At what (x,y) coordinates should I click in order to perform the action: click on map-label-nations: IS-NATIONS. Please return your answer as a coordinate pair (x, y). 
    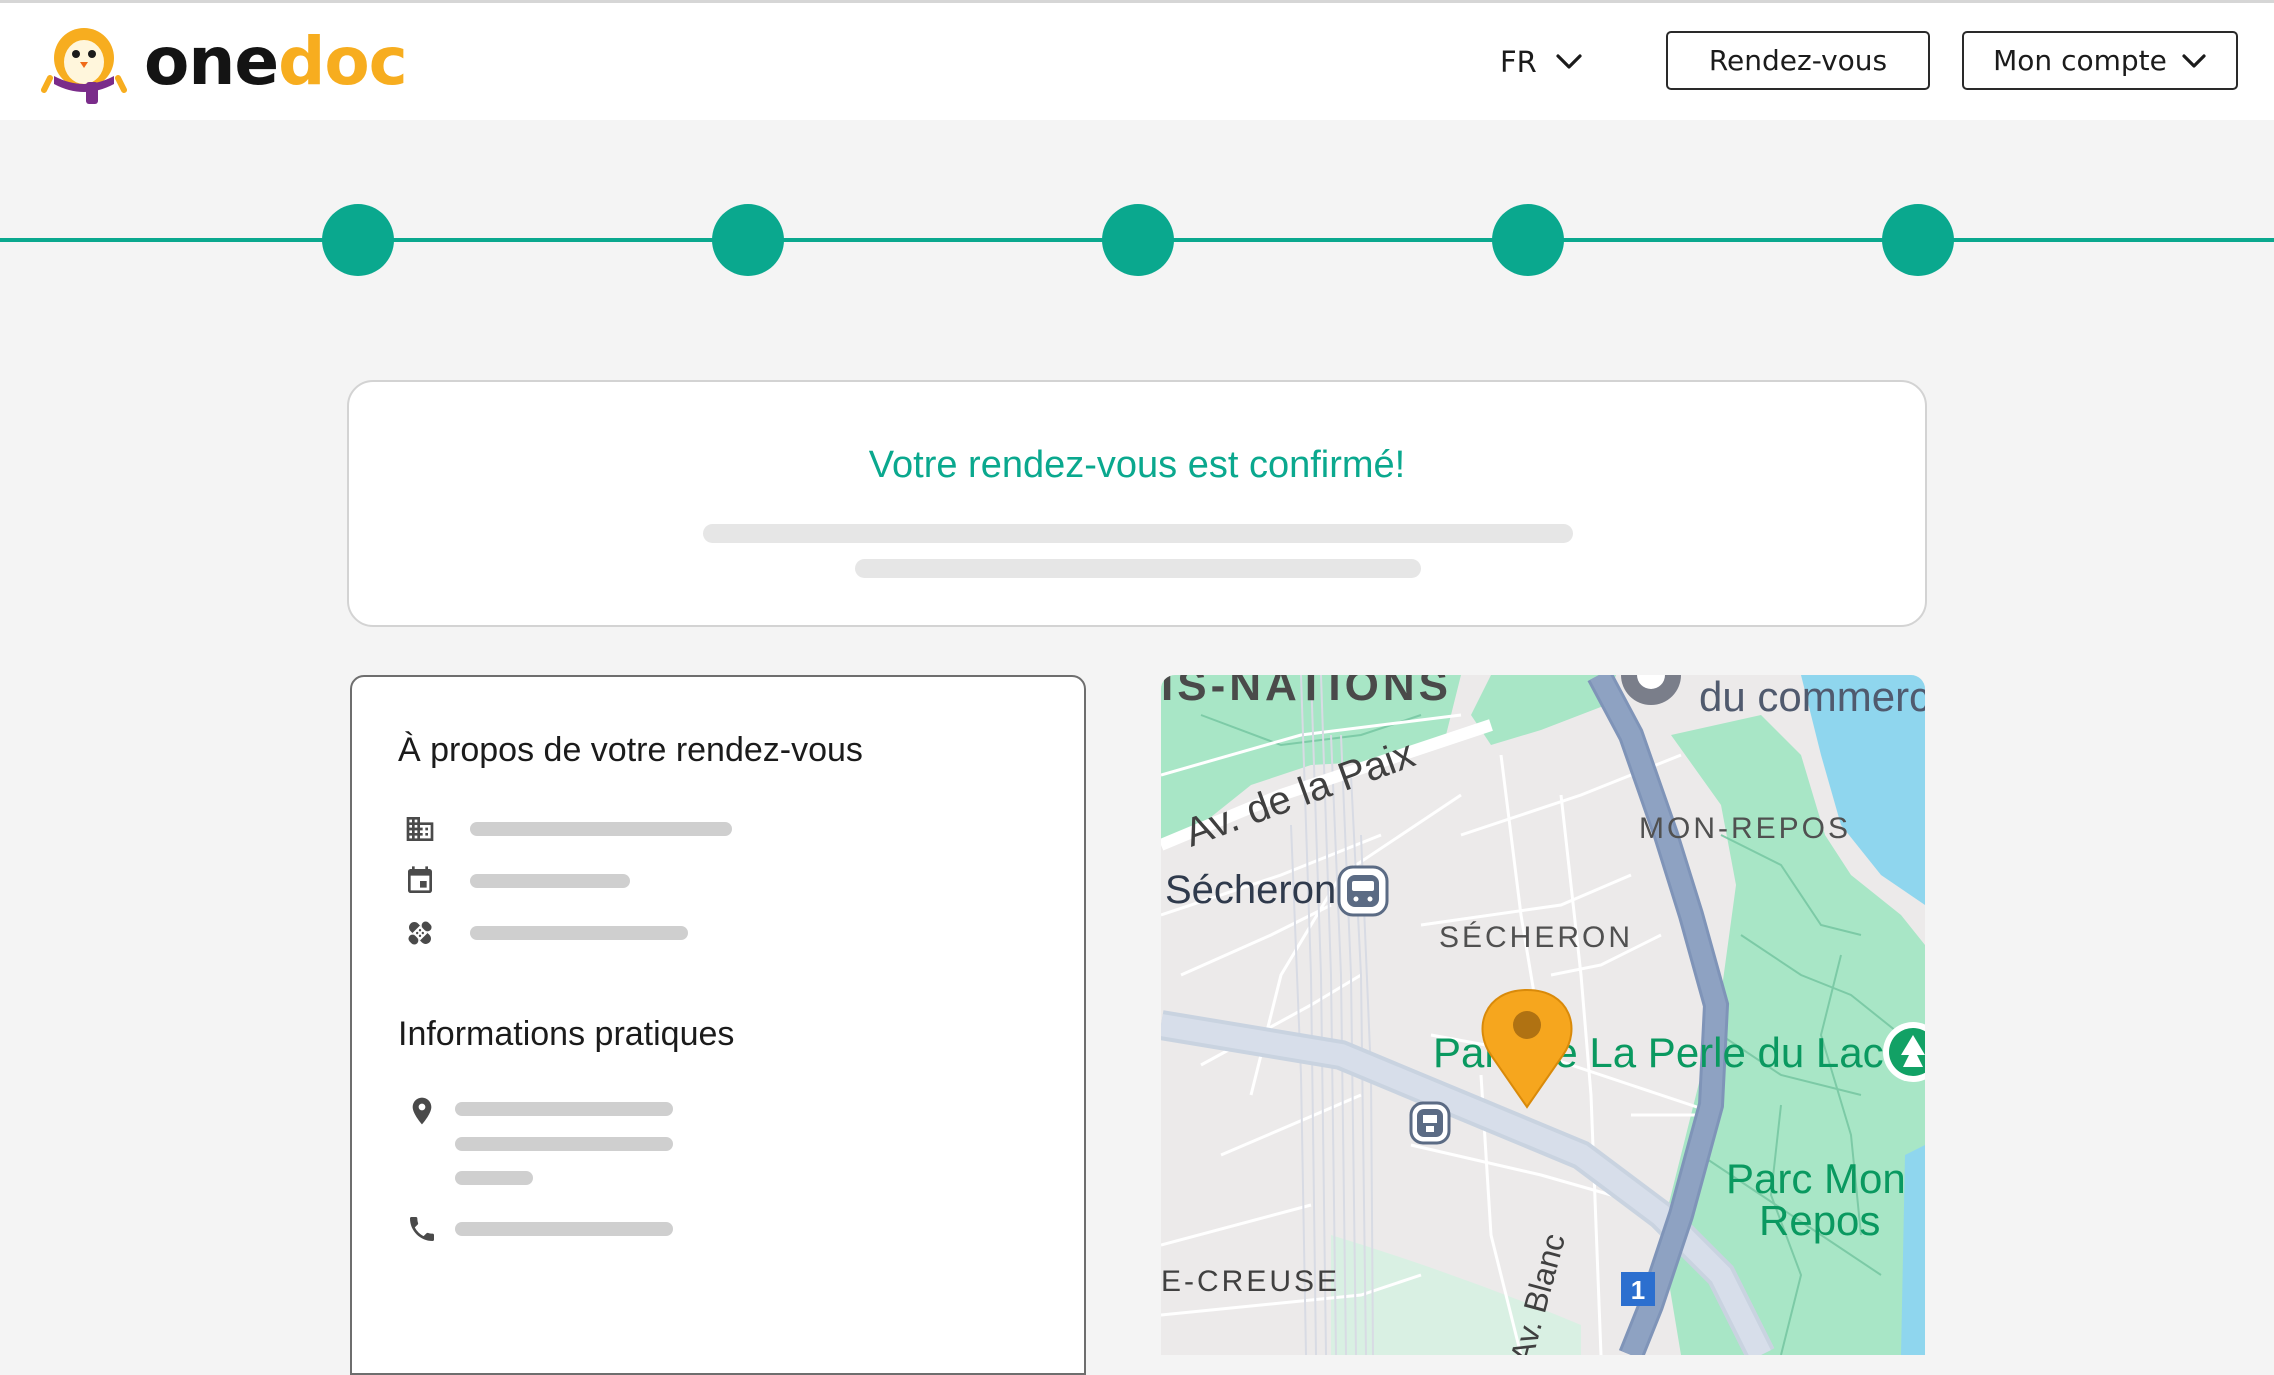
    Looking at the image, I should click on (1306, 692).